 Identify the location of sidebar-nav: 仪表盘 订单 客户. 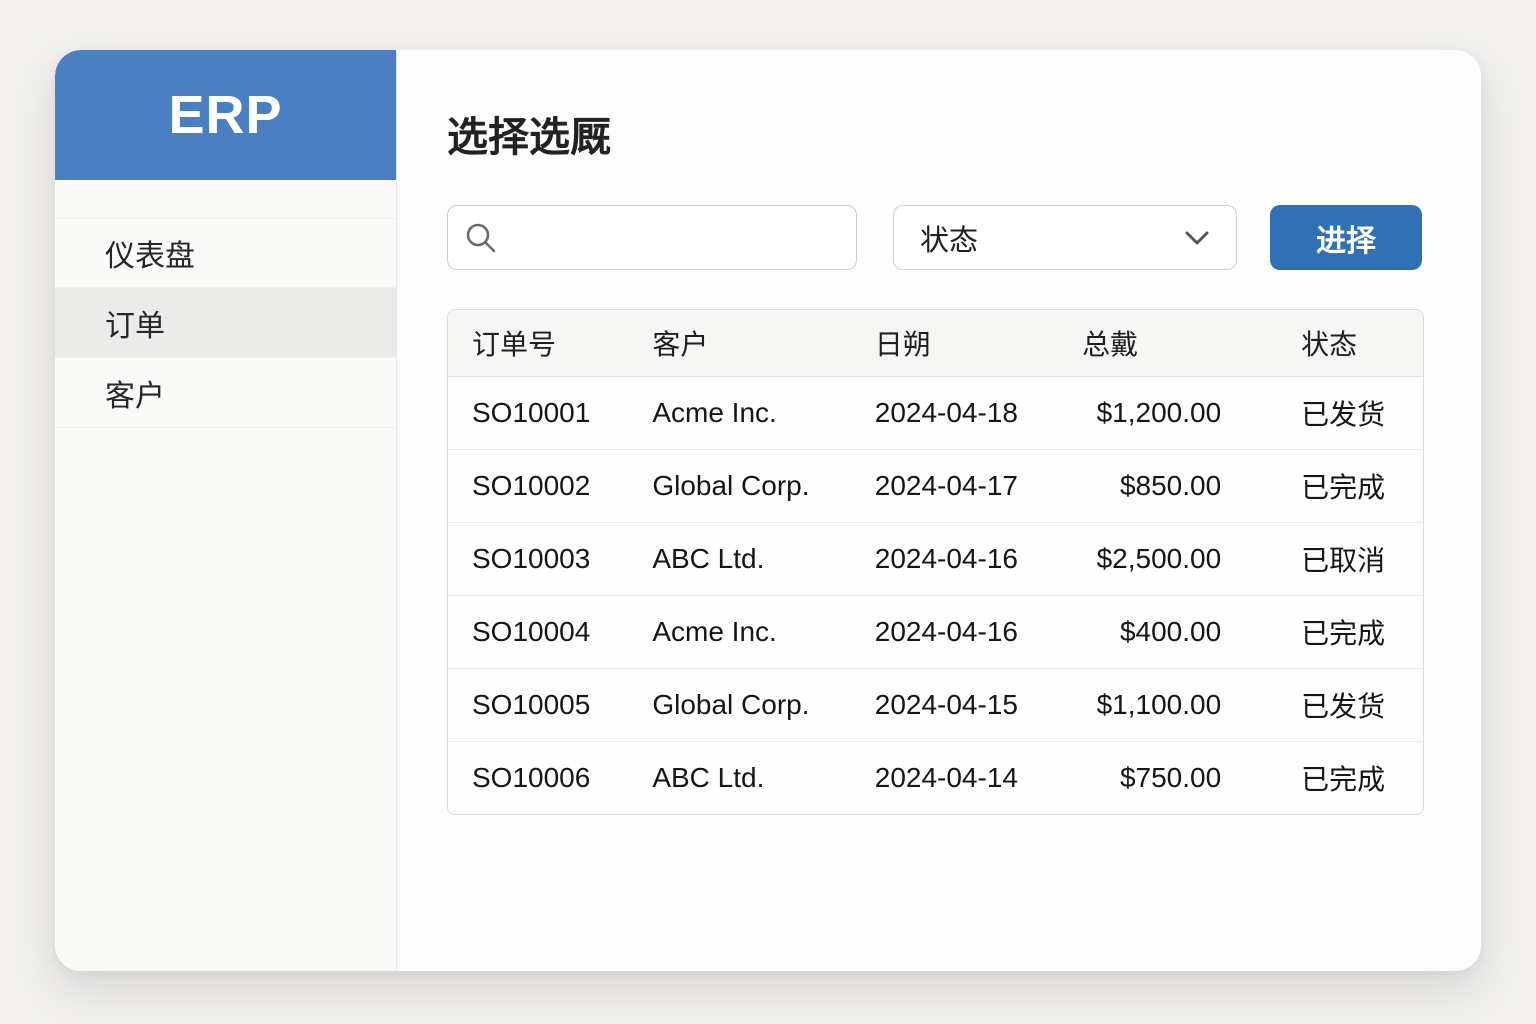
(225, 323).